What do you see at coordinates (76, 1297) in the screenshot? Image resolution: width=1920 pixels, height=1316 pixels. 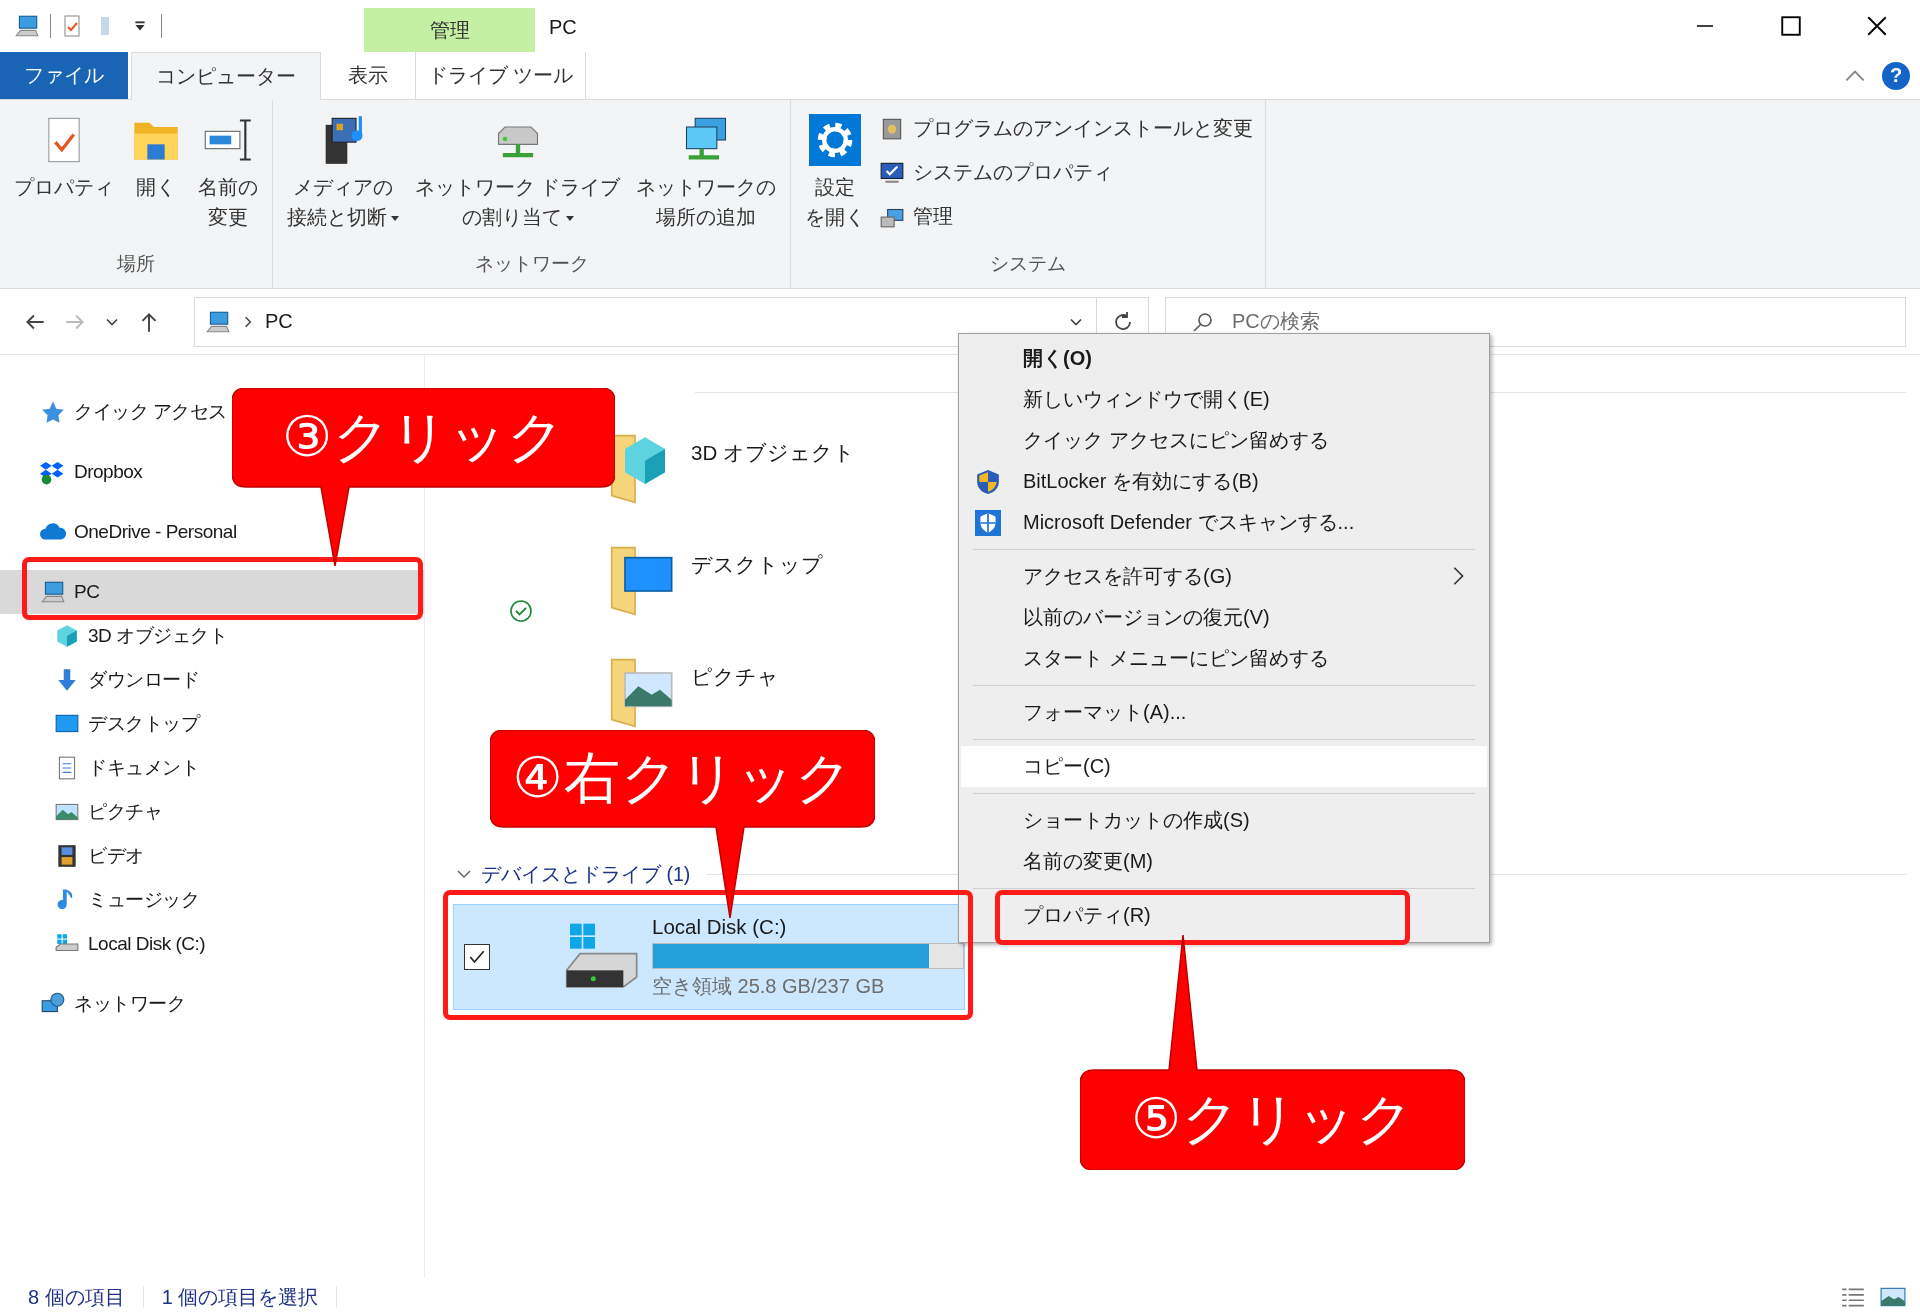 I see `item-count: 8 個の項目` at bounding box center [76, 1297].